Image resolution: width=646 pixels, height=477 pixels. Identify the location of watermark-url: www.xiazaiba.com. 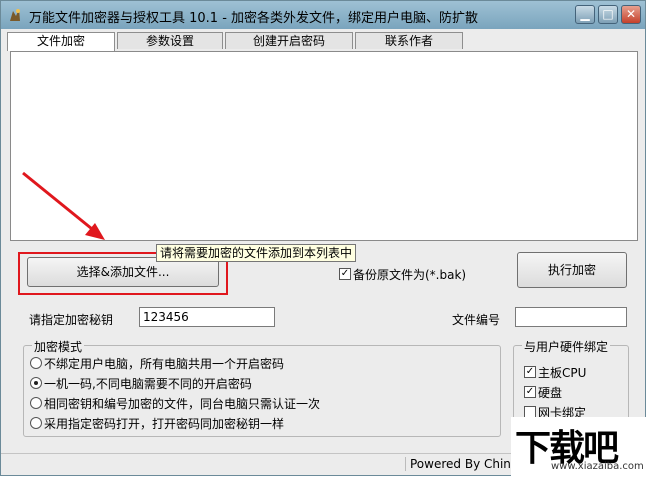
(597, 466).